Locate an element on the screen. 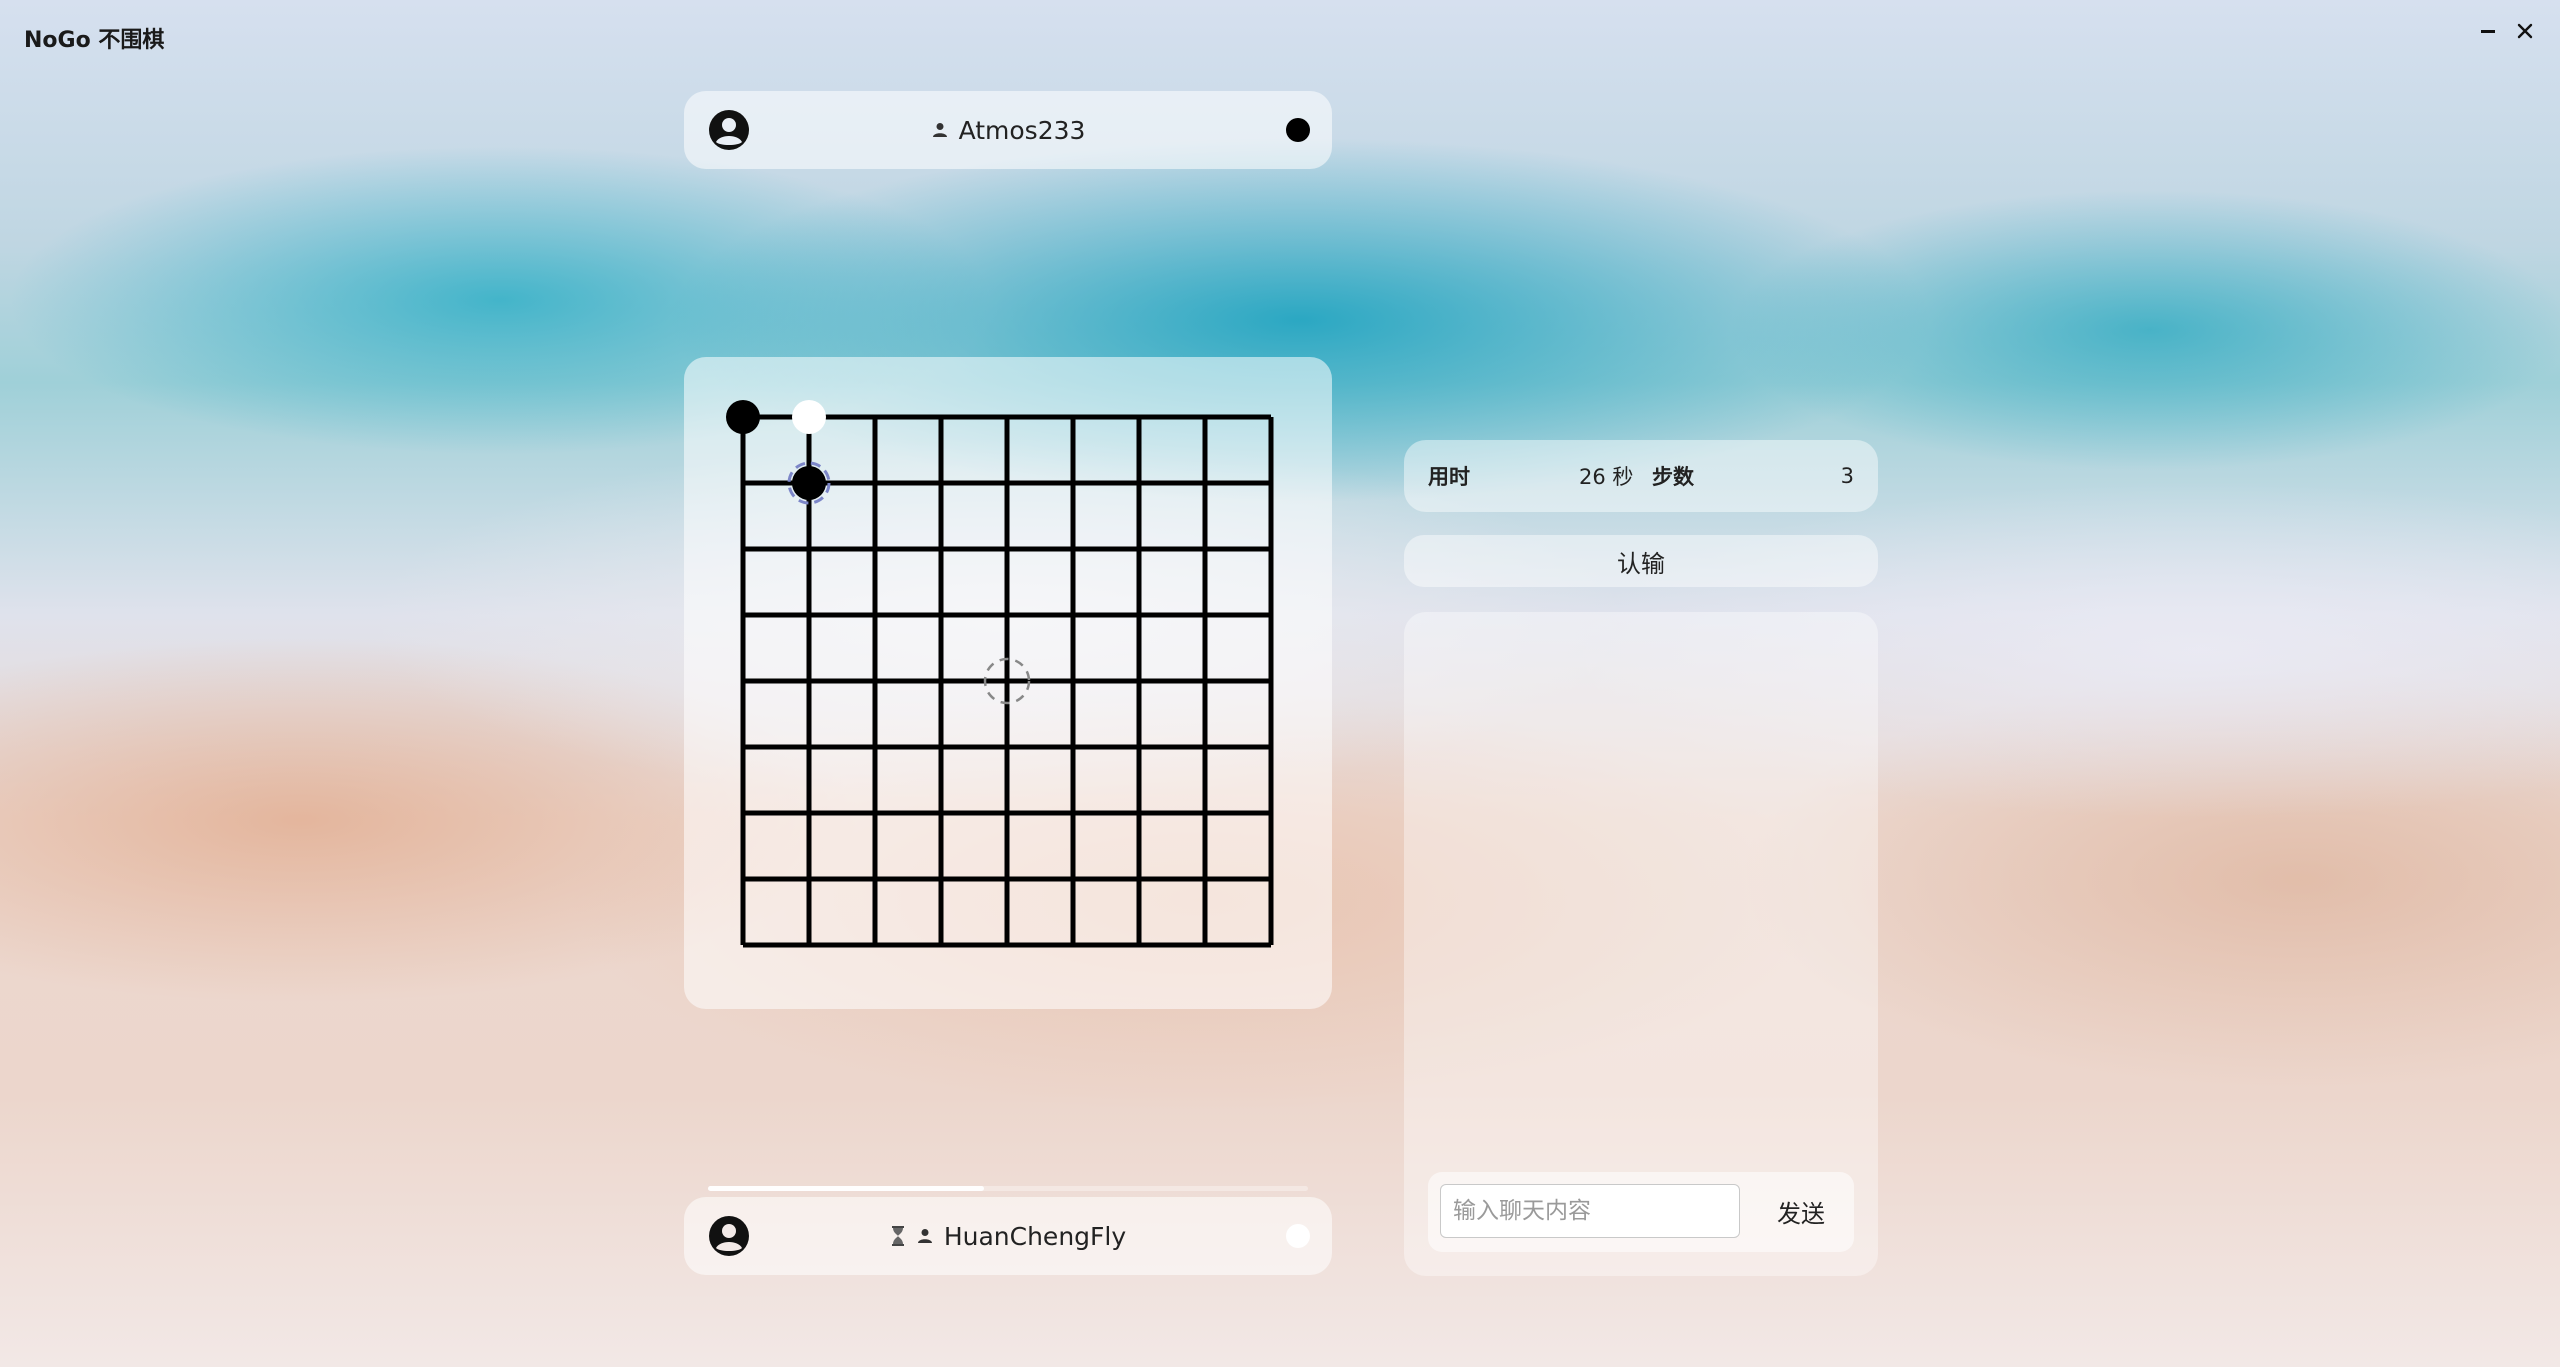 The width and height of the screenshot is (2560, 1367). board-panel is located at coordinates (1008, 683).